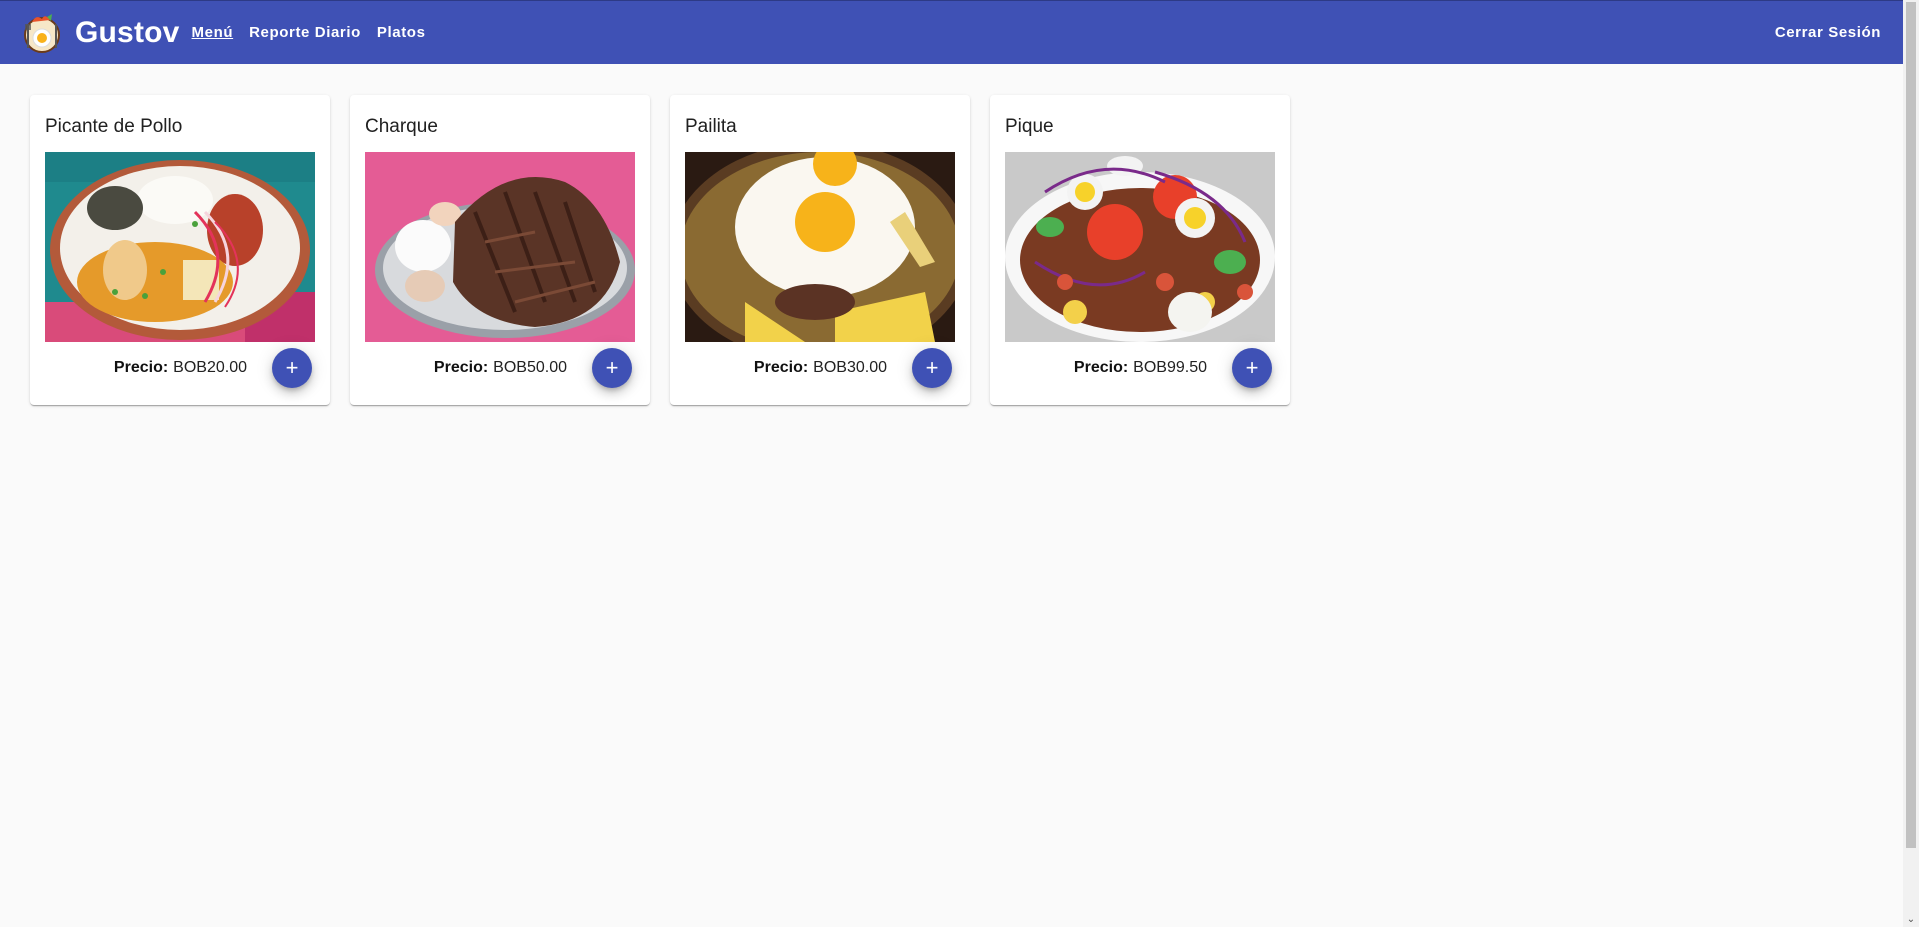 Image resolution: width=1919 pixels, height=927 pixels. I want to click on price-value: BOB20.00, so click(210, 367).